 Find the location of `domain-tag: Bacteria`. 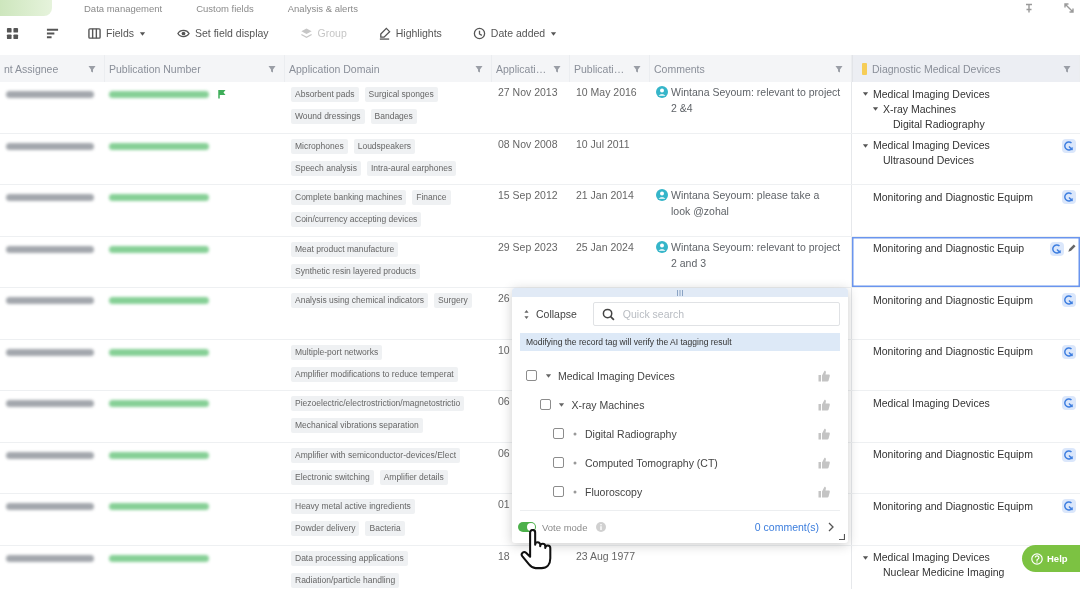

domain-tag: Bacteria is located at coordinates (385, 528).